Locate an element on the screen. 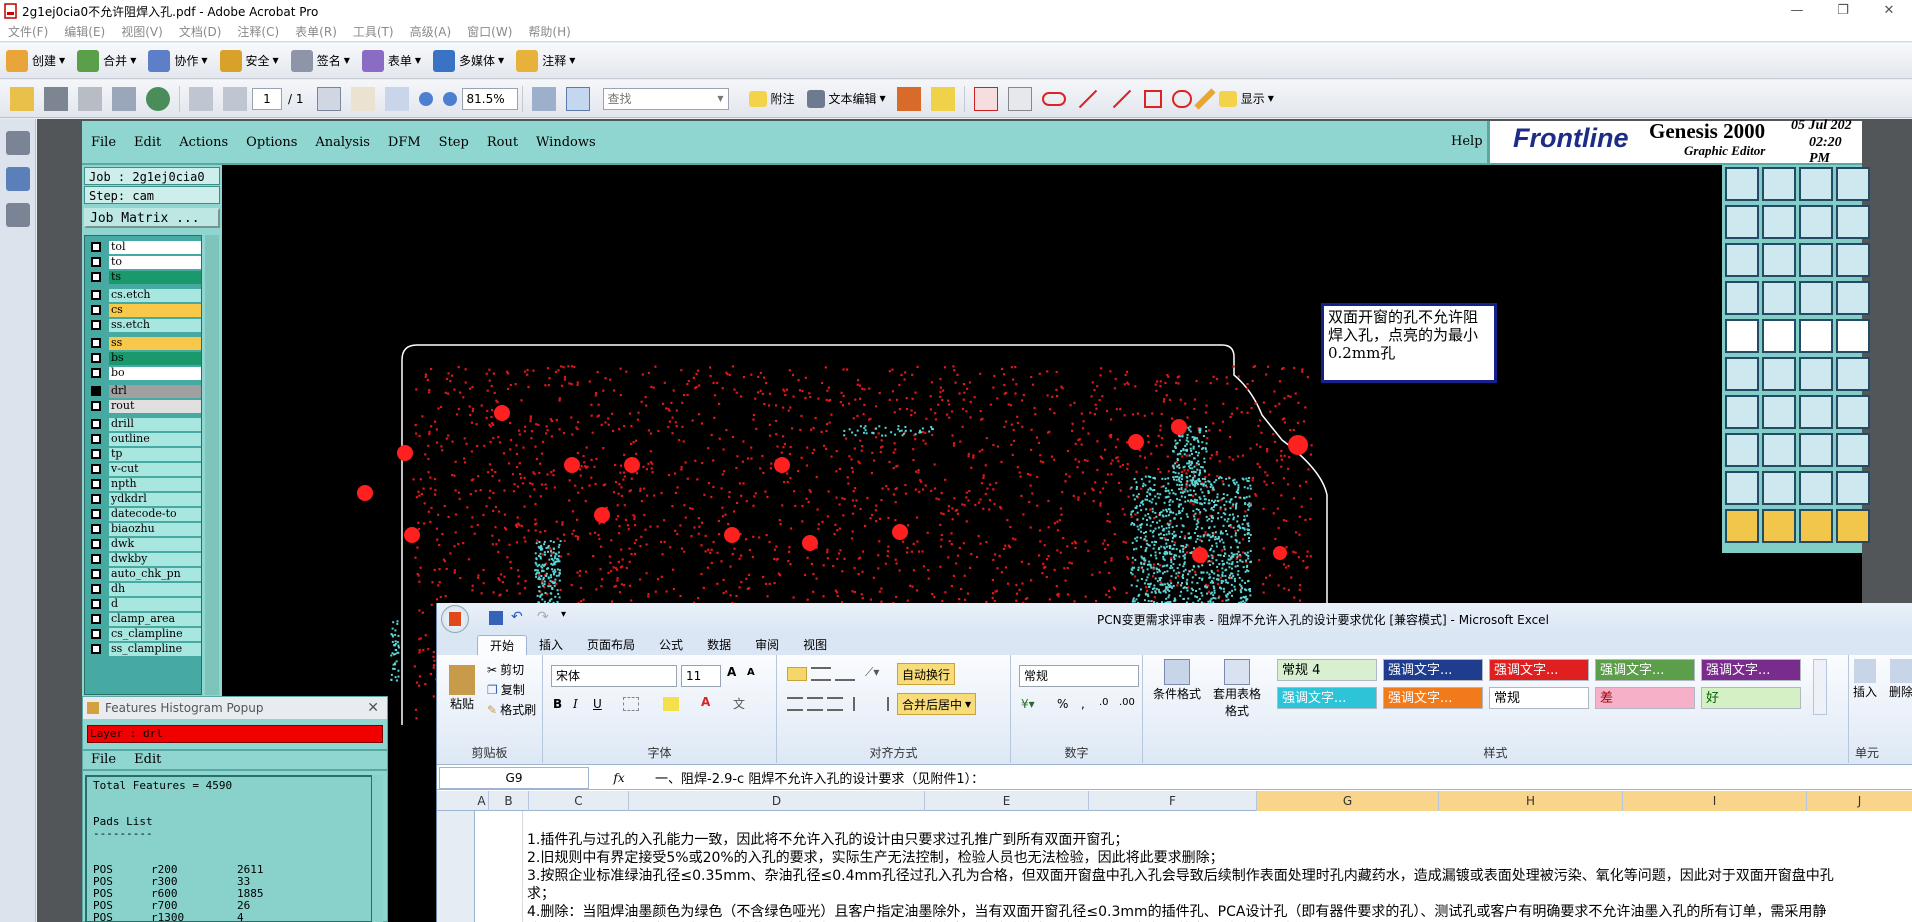 The height and width of the screenshot is (922, 1912). cut-button: ✂ 剪切 is located at coordinates (505, 669).